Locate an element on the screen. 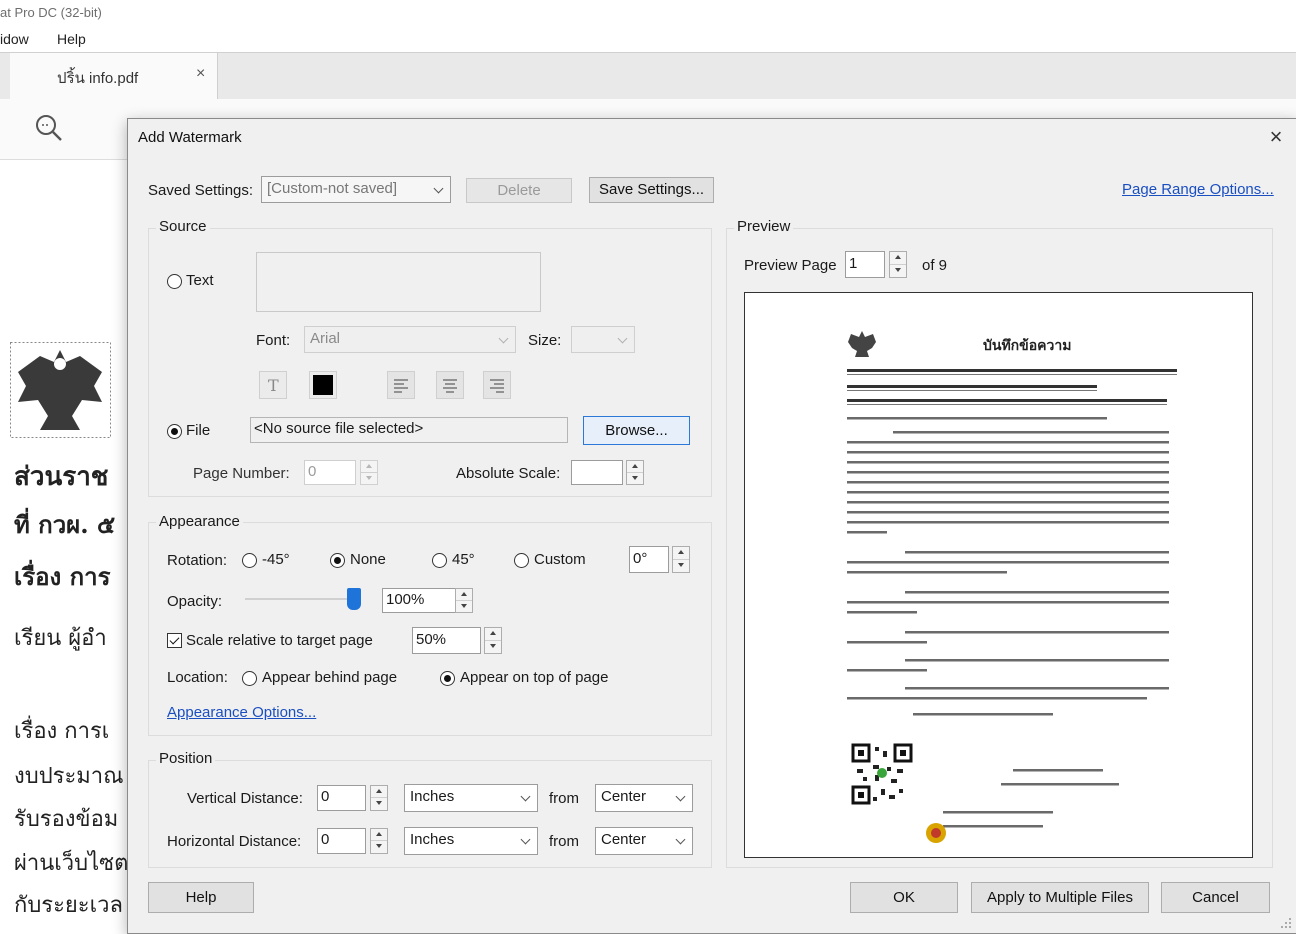  vertical-from-select: Center is located at coordinates (644, 798).